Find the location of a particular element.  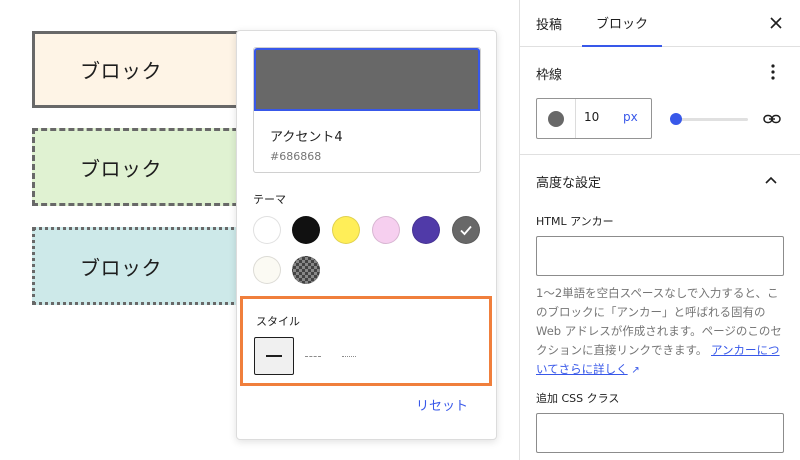

border-section-title: 枠線 is located at coordinates (549, 75).